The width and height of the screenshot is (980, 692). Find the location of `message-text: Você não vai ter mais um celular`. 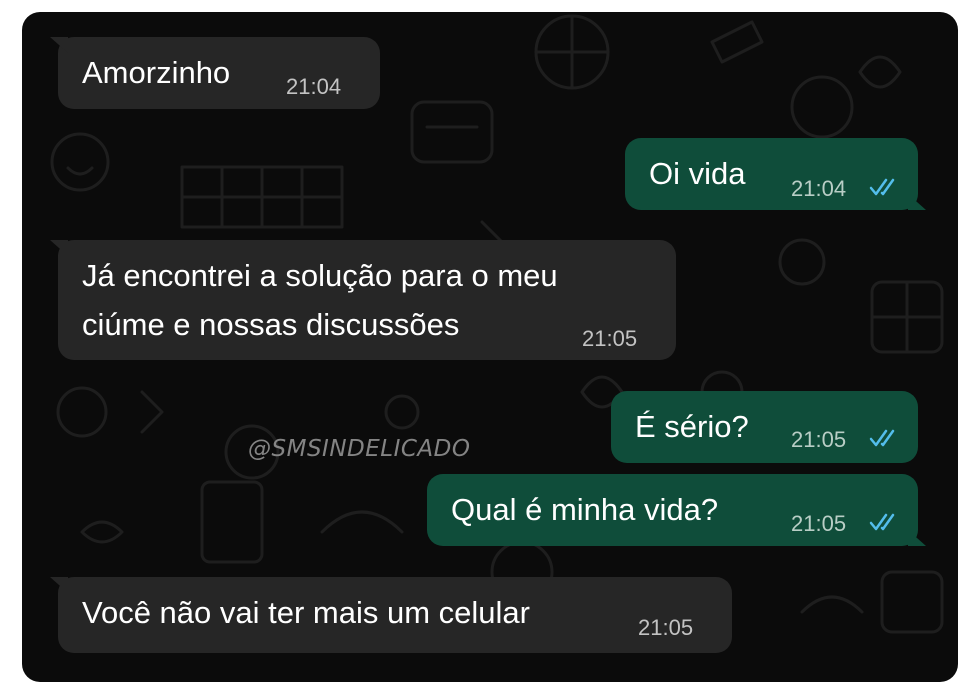

message-text: Você não vai ter mais um celular is located at coordinates (306, 612).